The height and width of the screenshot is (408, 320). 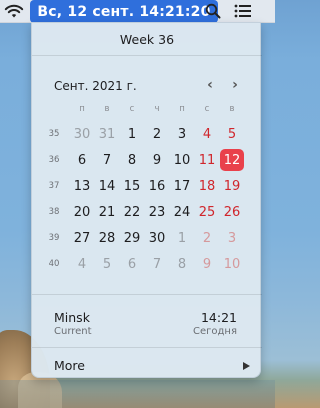 I want to click on city-subtitle: Current, so click(x=73, y=331).